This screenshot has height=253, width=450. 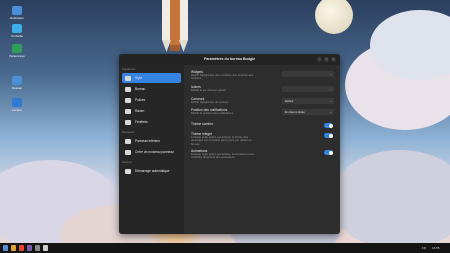 What do you see at coordinates (128, 141) in the screenshot?
I see `panel-icon` at bounding box center [128, 141].